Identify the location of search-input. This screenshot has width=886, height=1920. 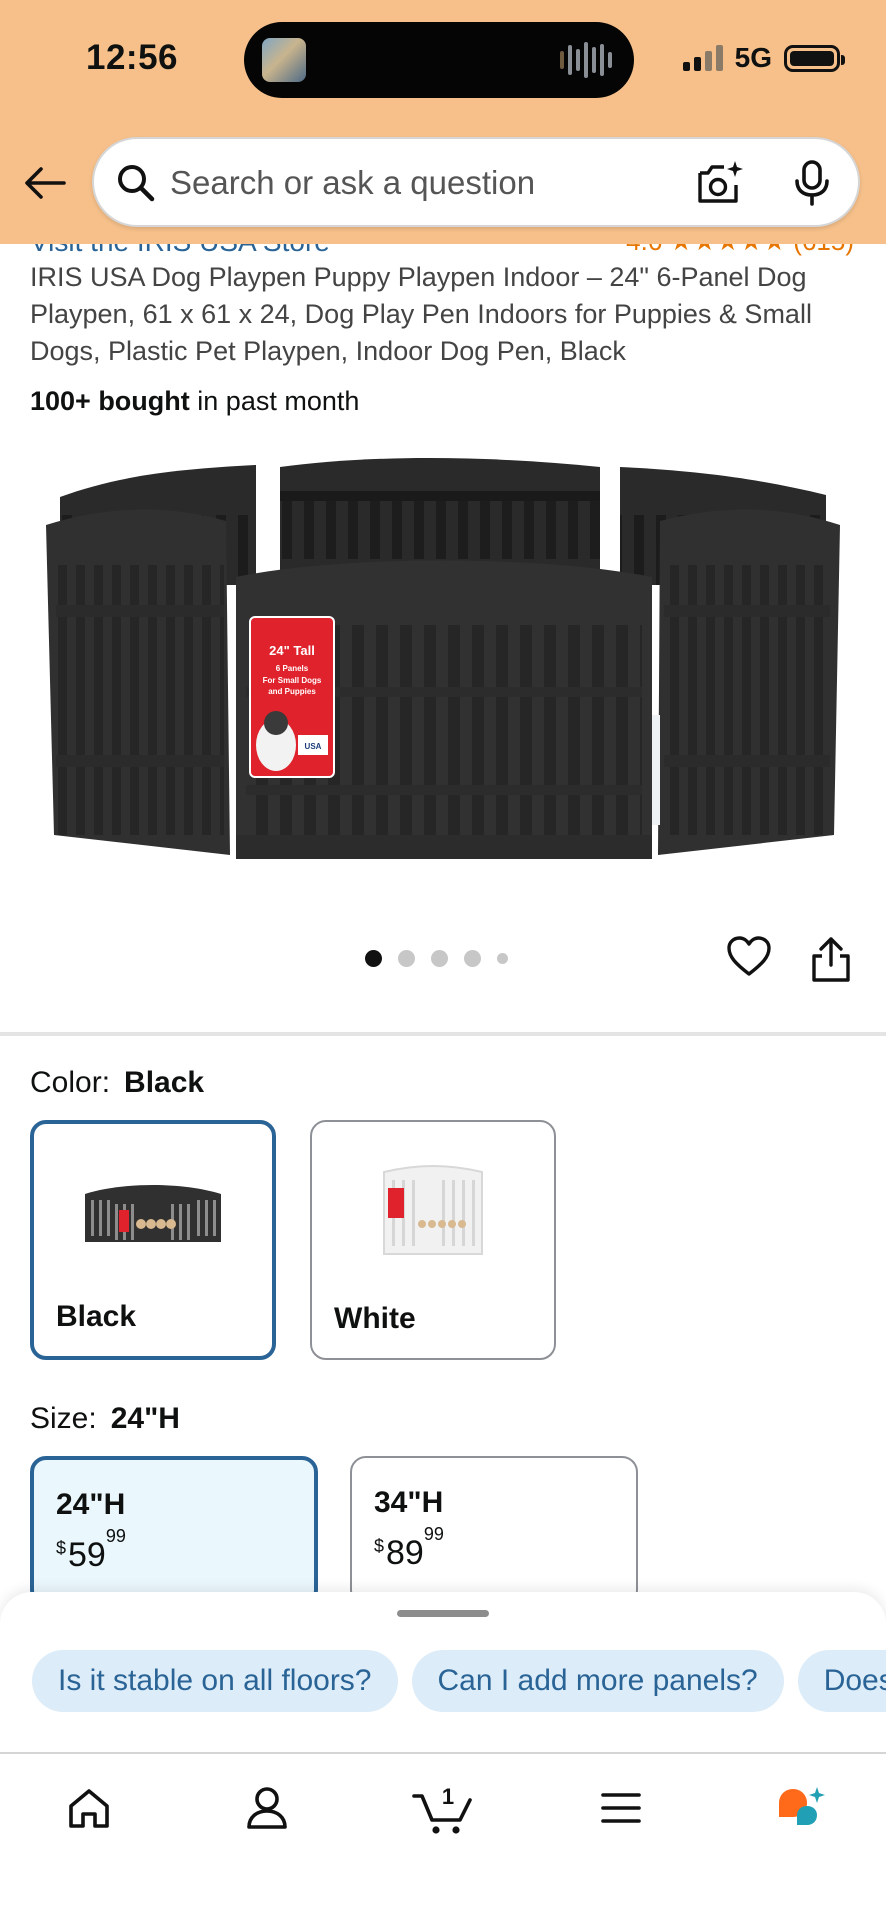
(410, 183).